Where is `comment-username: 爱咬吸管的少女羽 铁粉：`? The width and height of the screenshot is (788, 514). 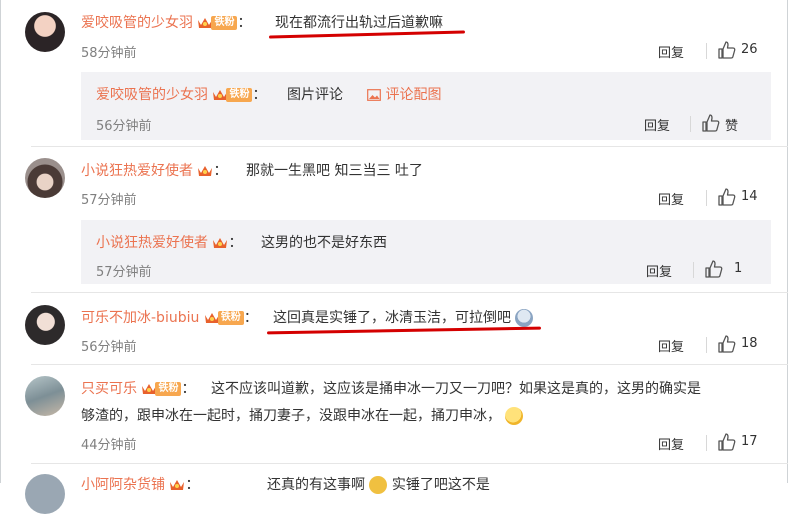 comment-username: 爱咬吸管的少女羽 铁粉： is located at coordinates (166, 22).